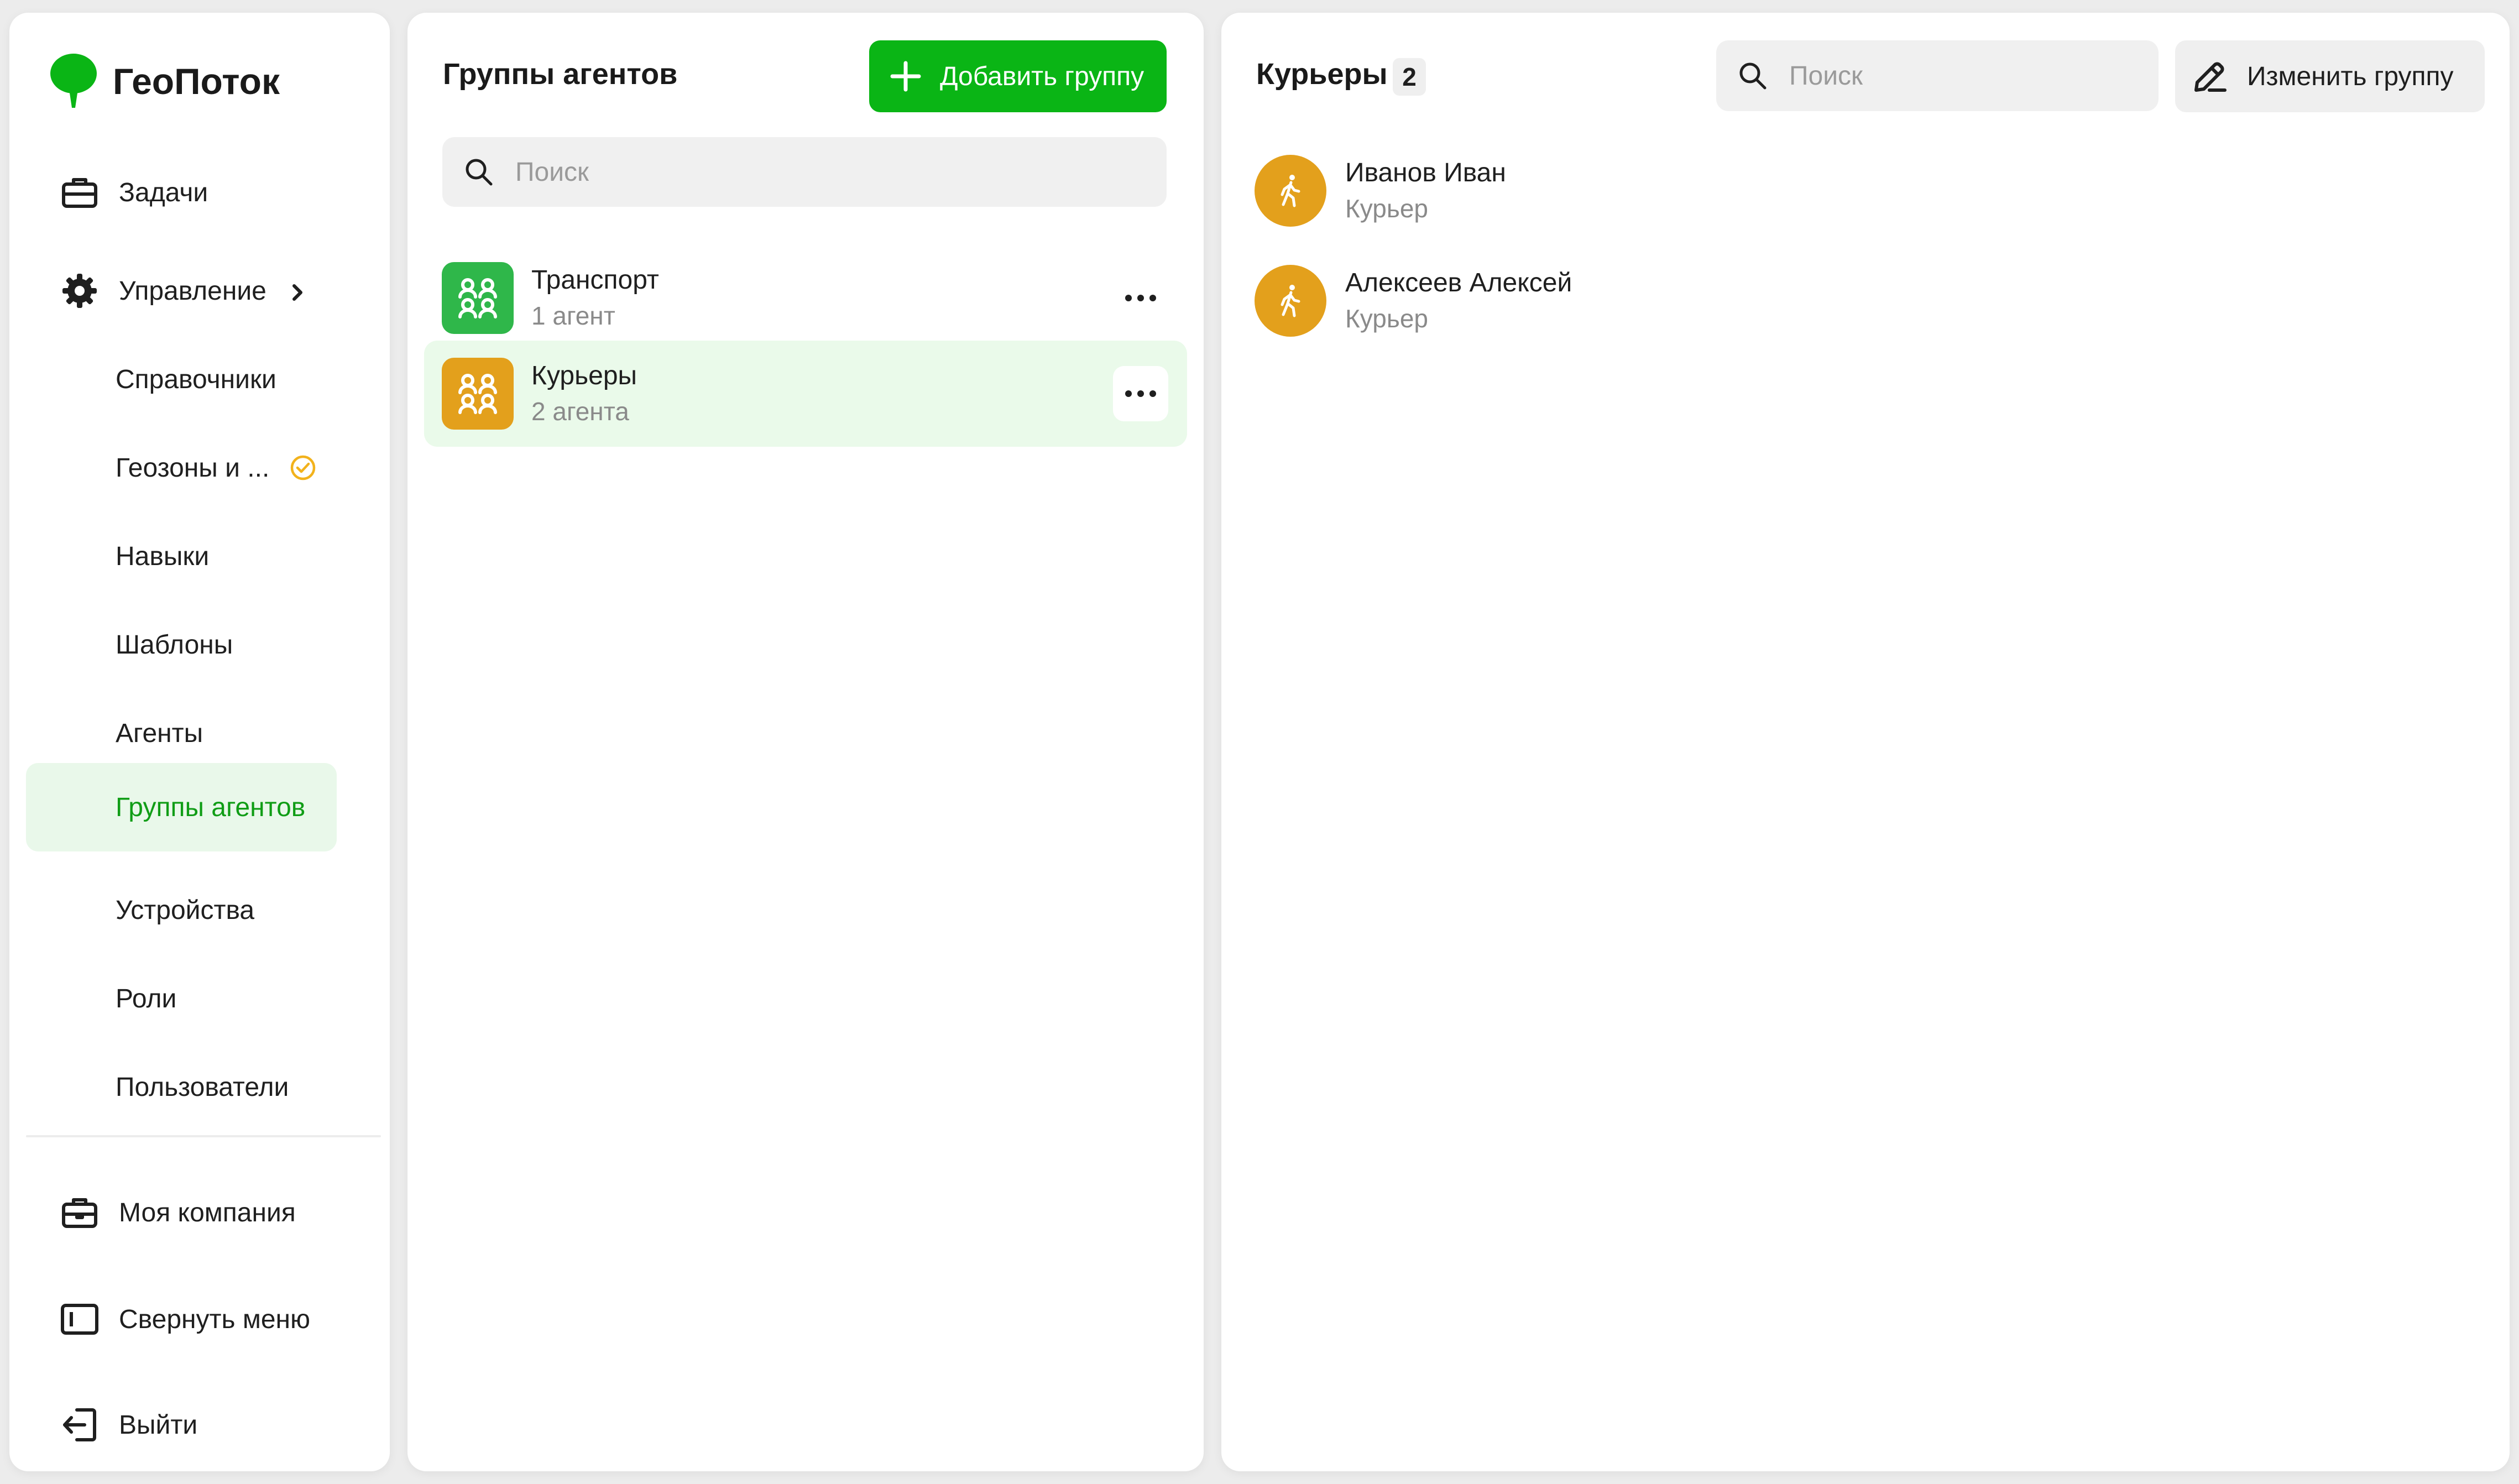 This screenshot has height=1484, width=2519. Describe the element at coordinates (207, 1213) in the screenshot. I see `sidebar-item-label: Моя компания` at that location.